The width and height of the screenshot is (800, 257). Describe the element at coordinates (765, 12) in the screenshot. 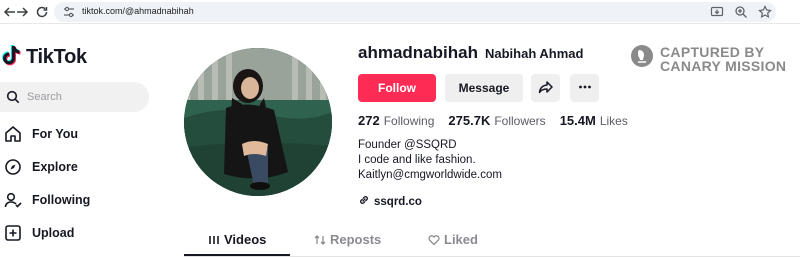

I see `bookmark-star-icon` at that location.